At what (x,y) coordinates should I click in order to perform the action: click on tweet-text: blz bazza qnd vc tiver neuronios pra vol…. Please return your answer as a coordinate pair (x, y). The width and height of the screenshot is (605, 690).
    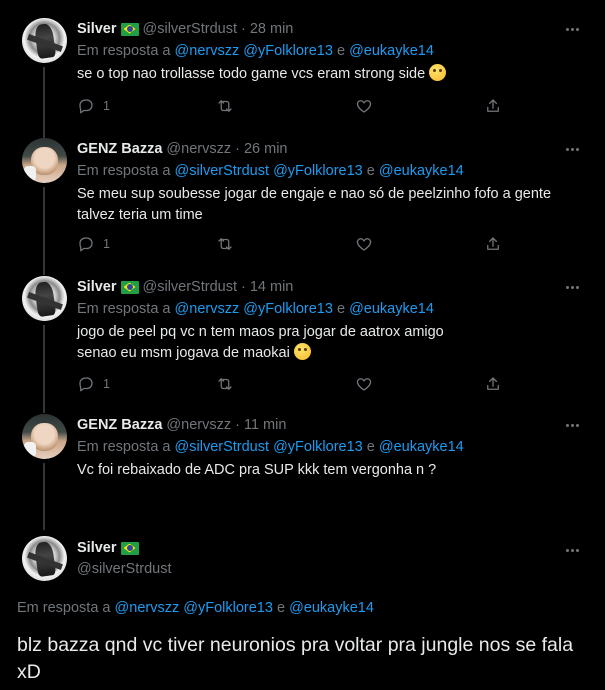
    Looking at the image, I should click on (295, 658).